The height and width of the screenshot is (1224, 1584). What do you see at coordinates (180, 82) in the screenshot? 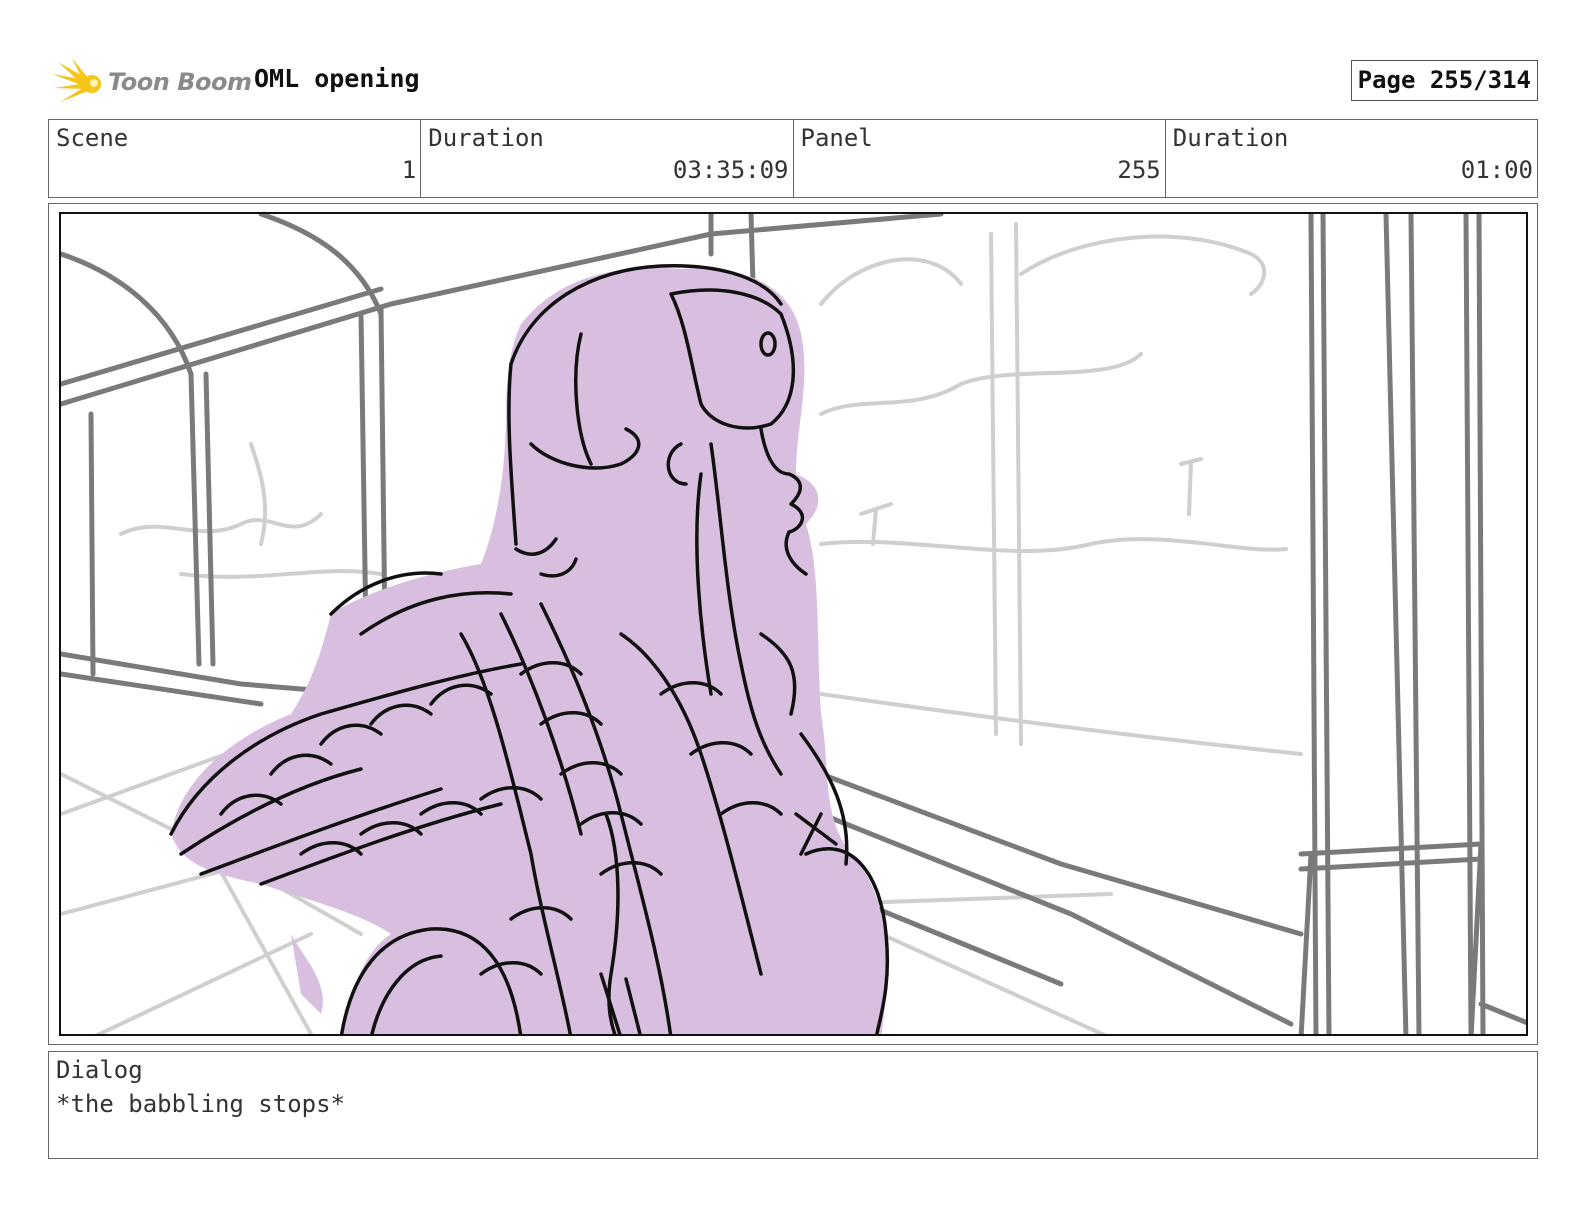
I see `logo-text: Toon Boom` at bounding box center [180, 82].